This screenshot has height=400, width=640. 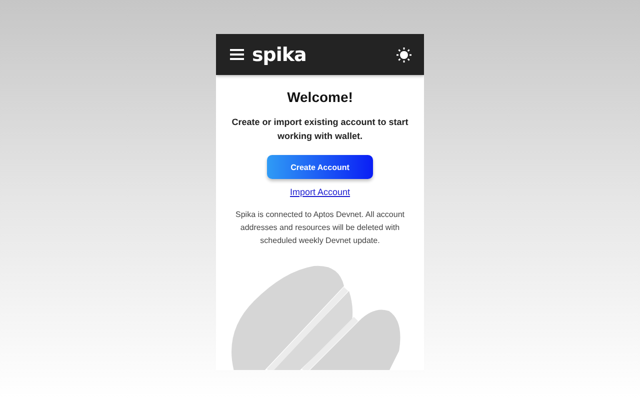 What do you see at coordinates (320, 228) in the screenshot?
I see `devnet-notice: Spika is connected to Aptos Devnet. All account addresses and resources will be deleted with scheduled weekly Devnet update.` at bounding box center [320, 228].